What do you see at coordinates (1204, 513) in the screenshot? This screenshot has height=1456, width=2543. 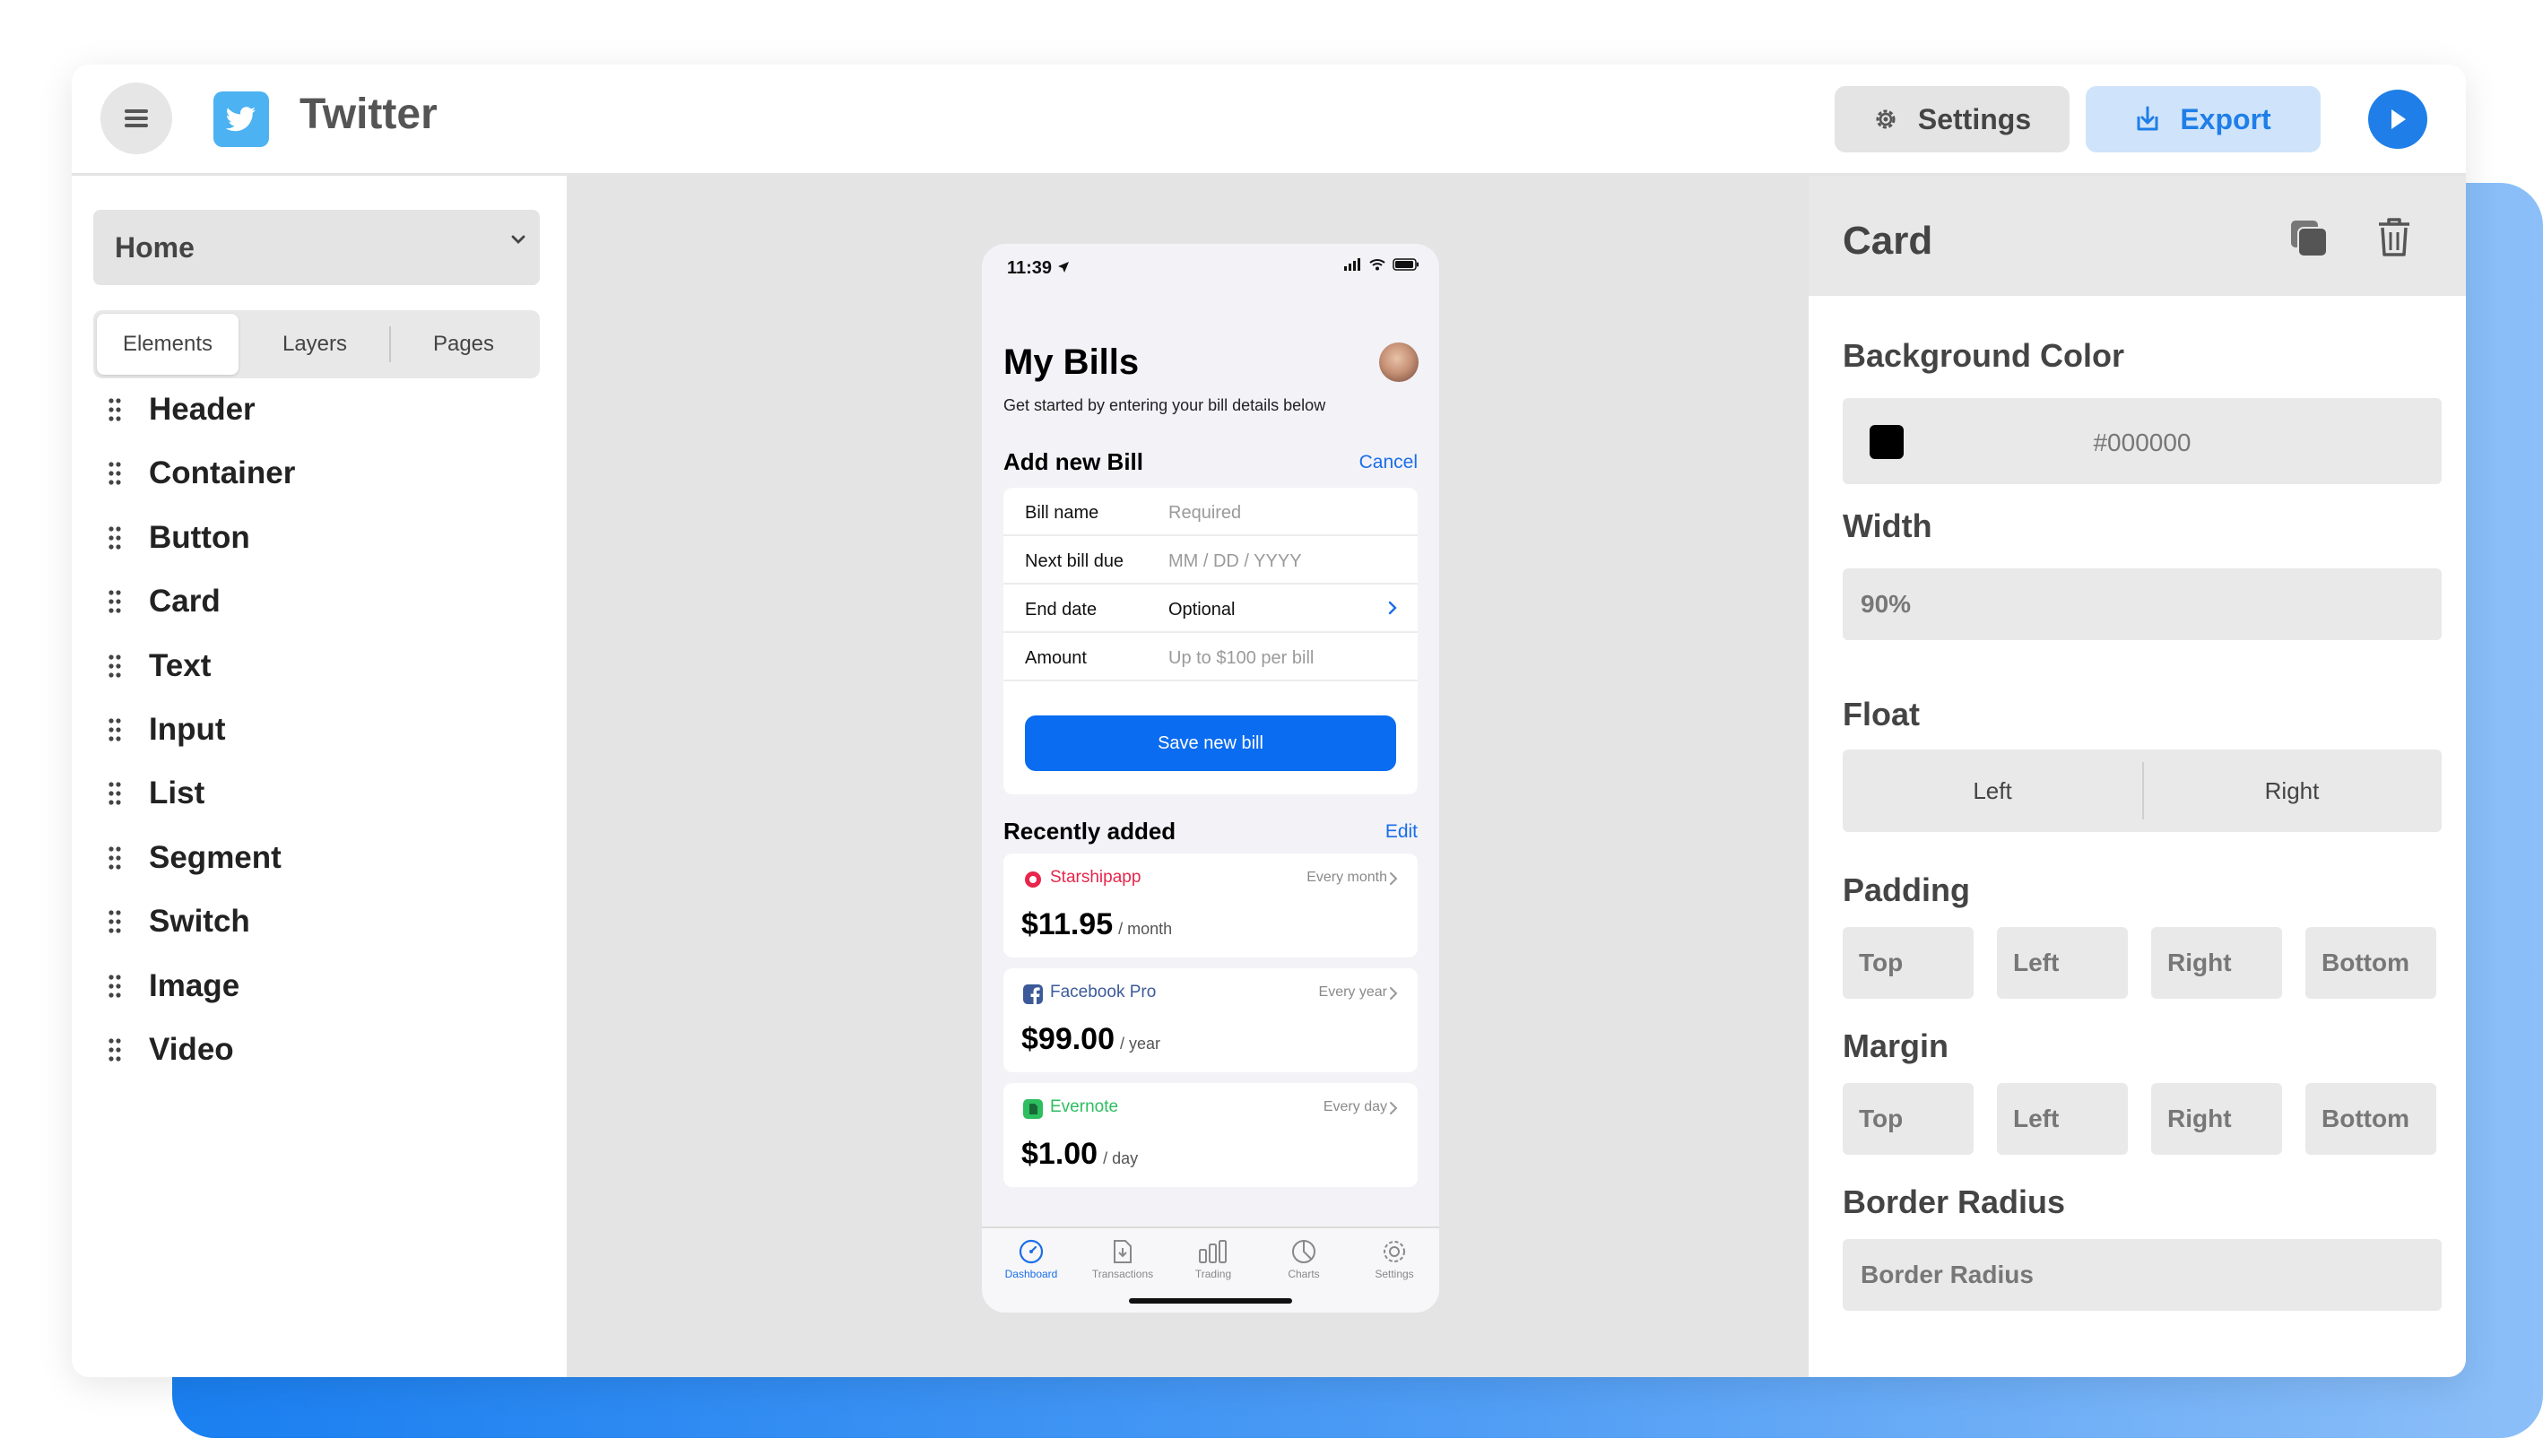 I see `bill-name-input: Required` at bounding box center [1204, 513].